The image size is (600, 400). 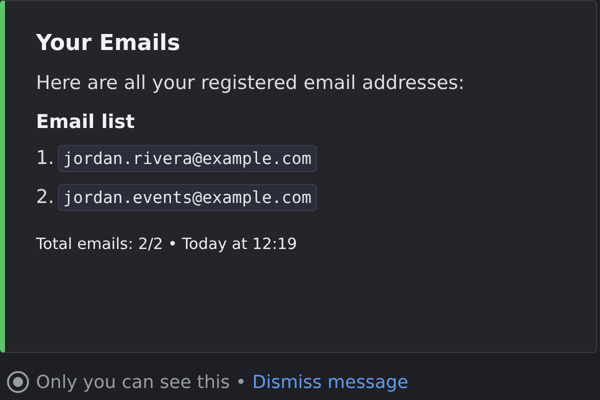 I want to click on eye-icon, so click(x=18, y=382).